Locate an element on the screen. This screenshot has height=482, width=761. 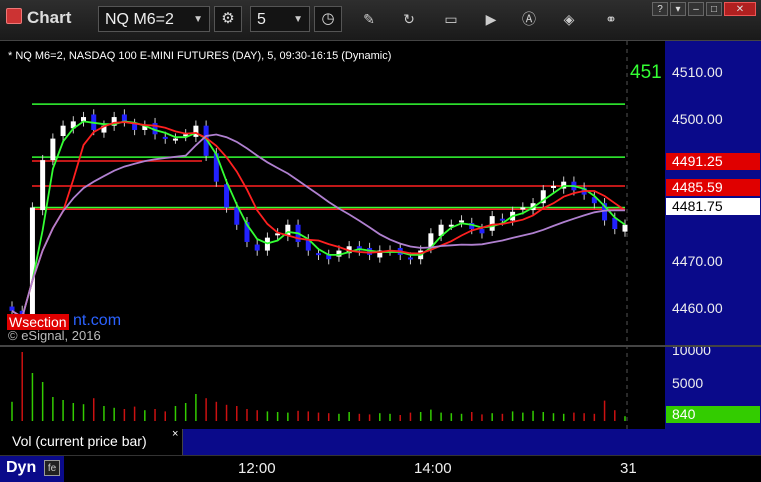
eraser-icon: ◈ is located at coordinates (569, 19).